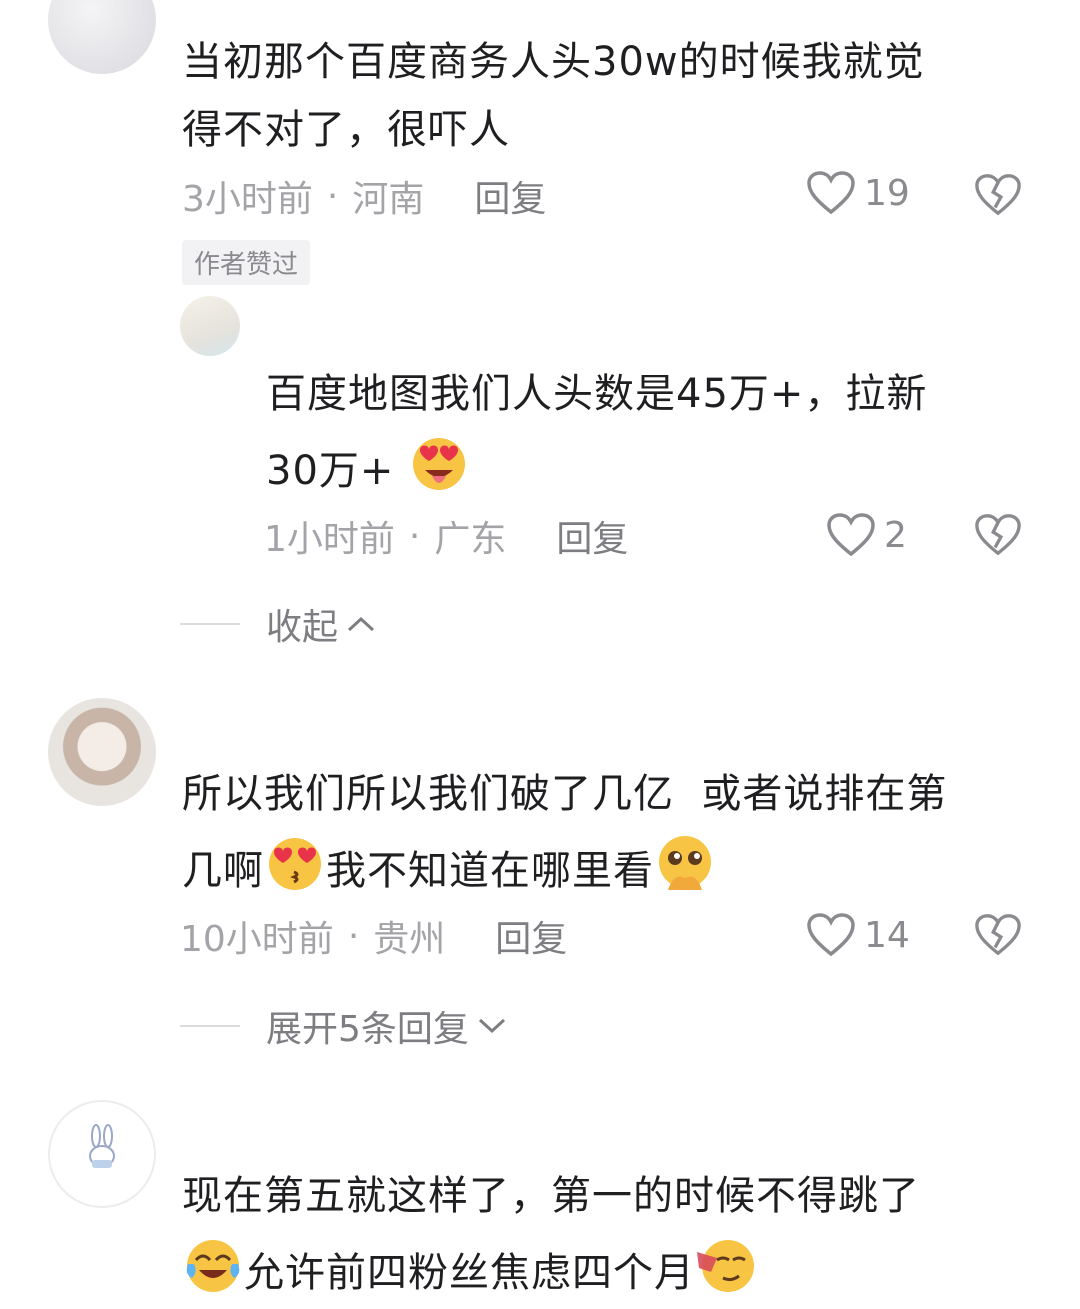 The height and width of the screenshot is (1309, 1080). Describe the element at coordinates (565, 832) in the screenshot. I see `comment-text: 所以我们所以我们破了几亿 或者说排在第 几啊 我不知道在哪里看` at that location.